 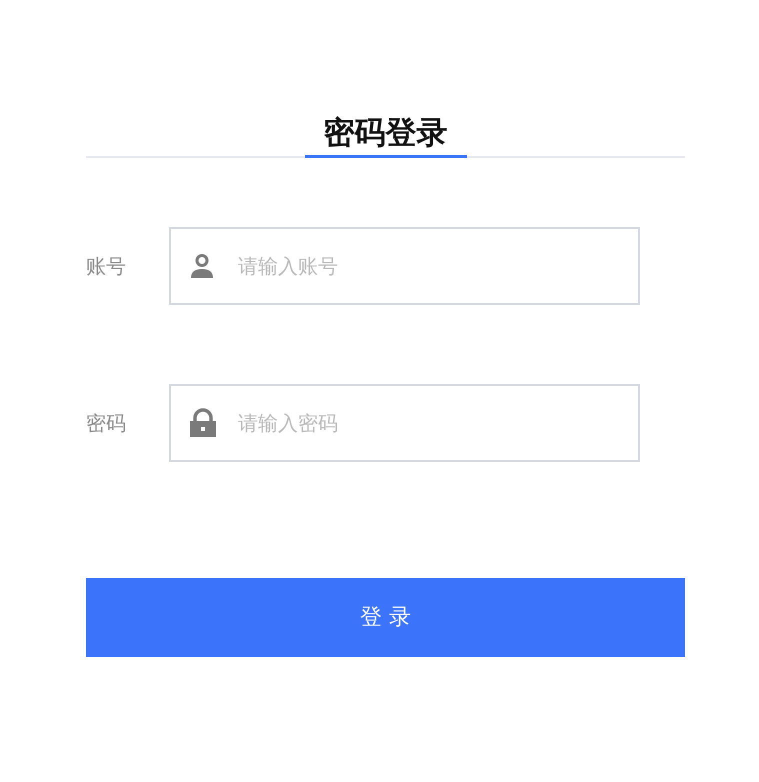 What do you see at coordinates (385, 134) in the screenshot?
I see `tab: 密码登录` at bounding box center [385, 134].